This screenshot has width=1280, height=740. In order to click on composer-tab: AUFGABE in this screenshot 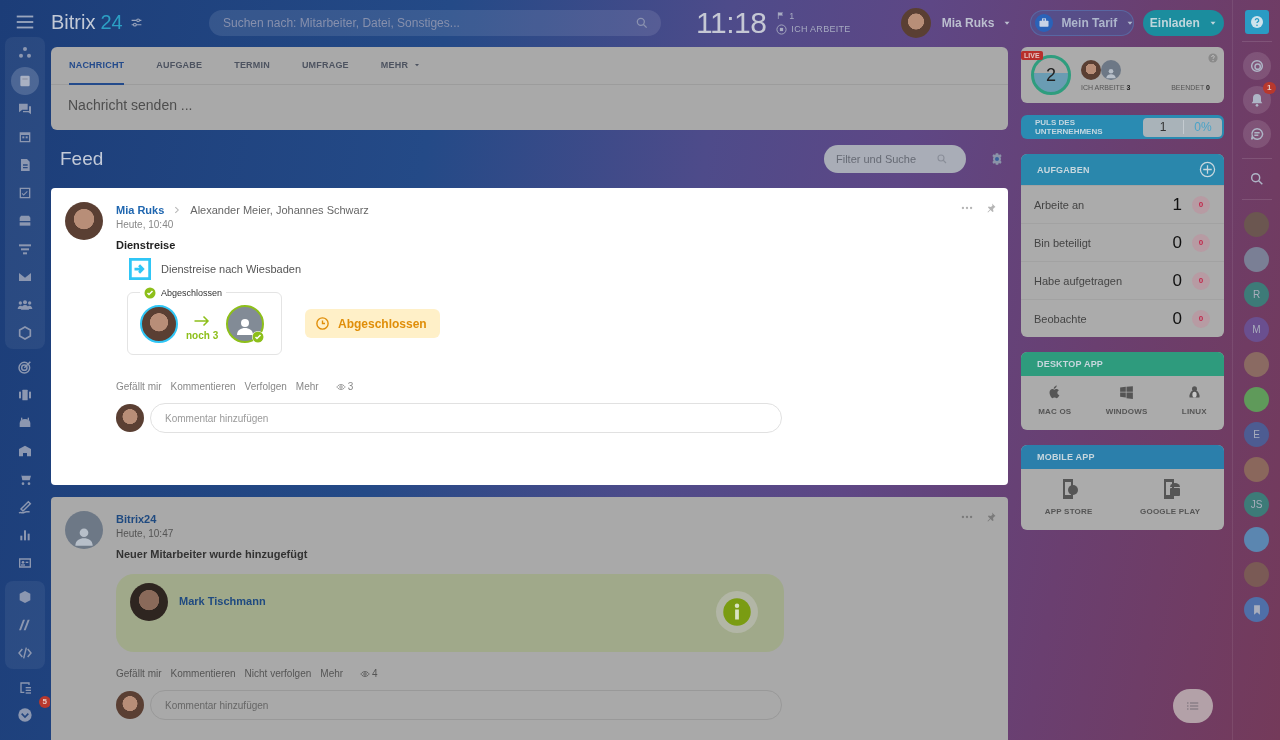, I will do `click(179, 66)`.